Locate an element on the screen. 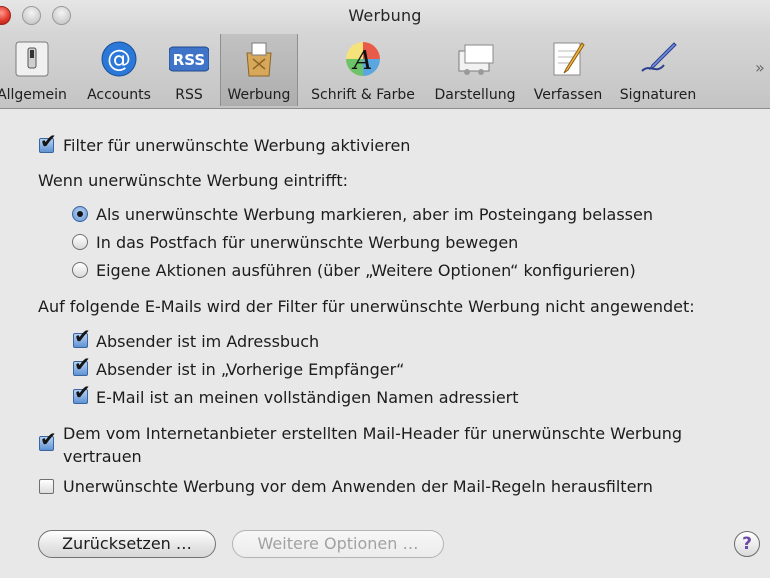  toolbar-item-label: Darstellung is located at coordinates (475, 95).